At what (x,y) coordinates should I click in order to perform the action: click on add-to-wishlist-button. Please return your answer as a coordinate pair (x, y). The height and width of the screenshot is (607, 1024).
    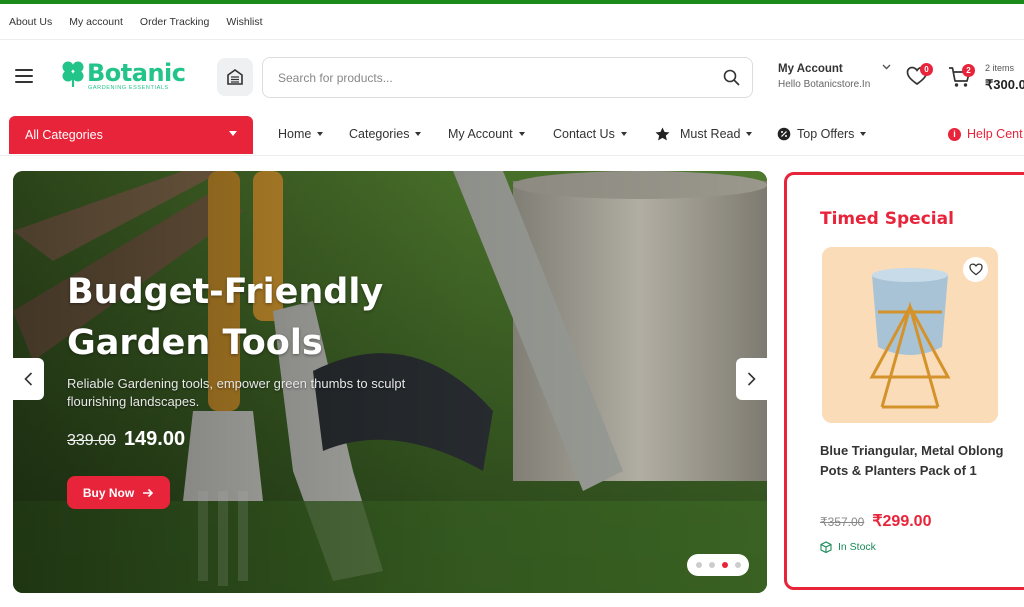
    Looking at the image, I should click on (975, 269).